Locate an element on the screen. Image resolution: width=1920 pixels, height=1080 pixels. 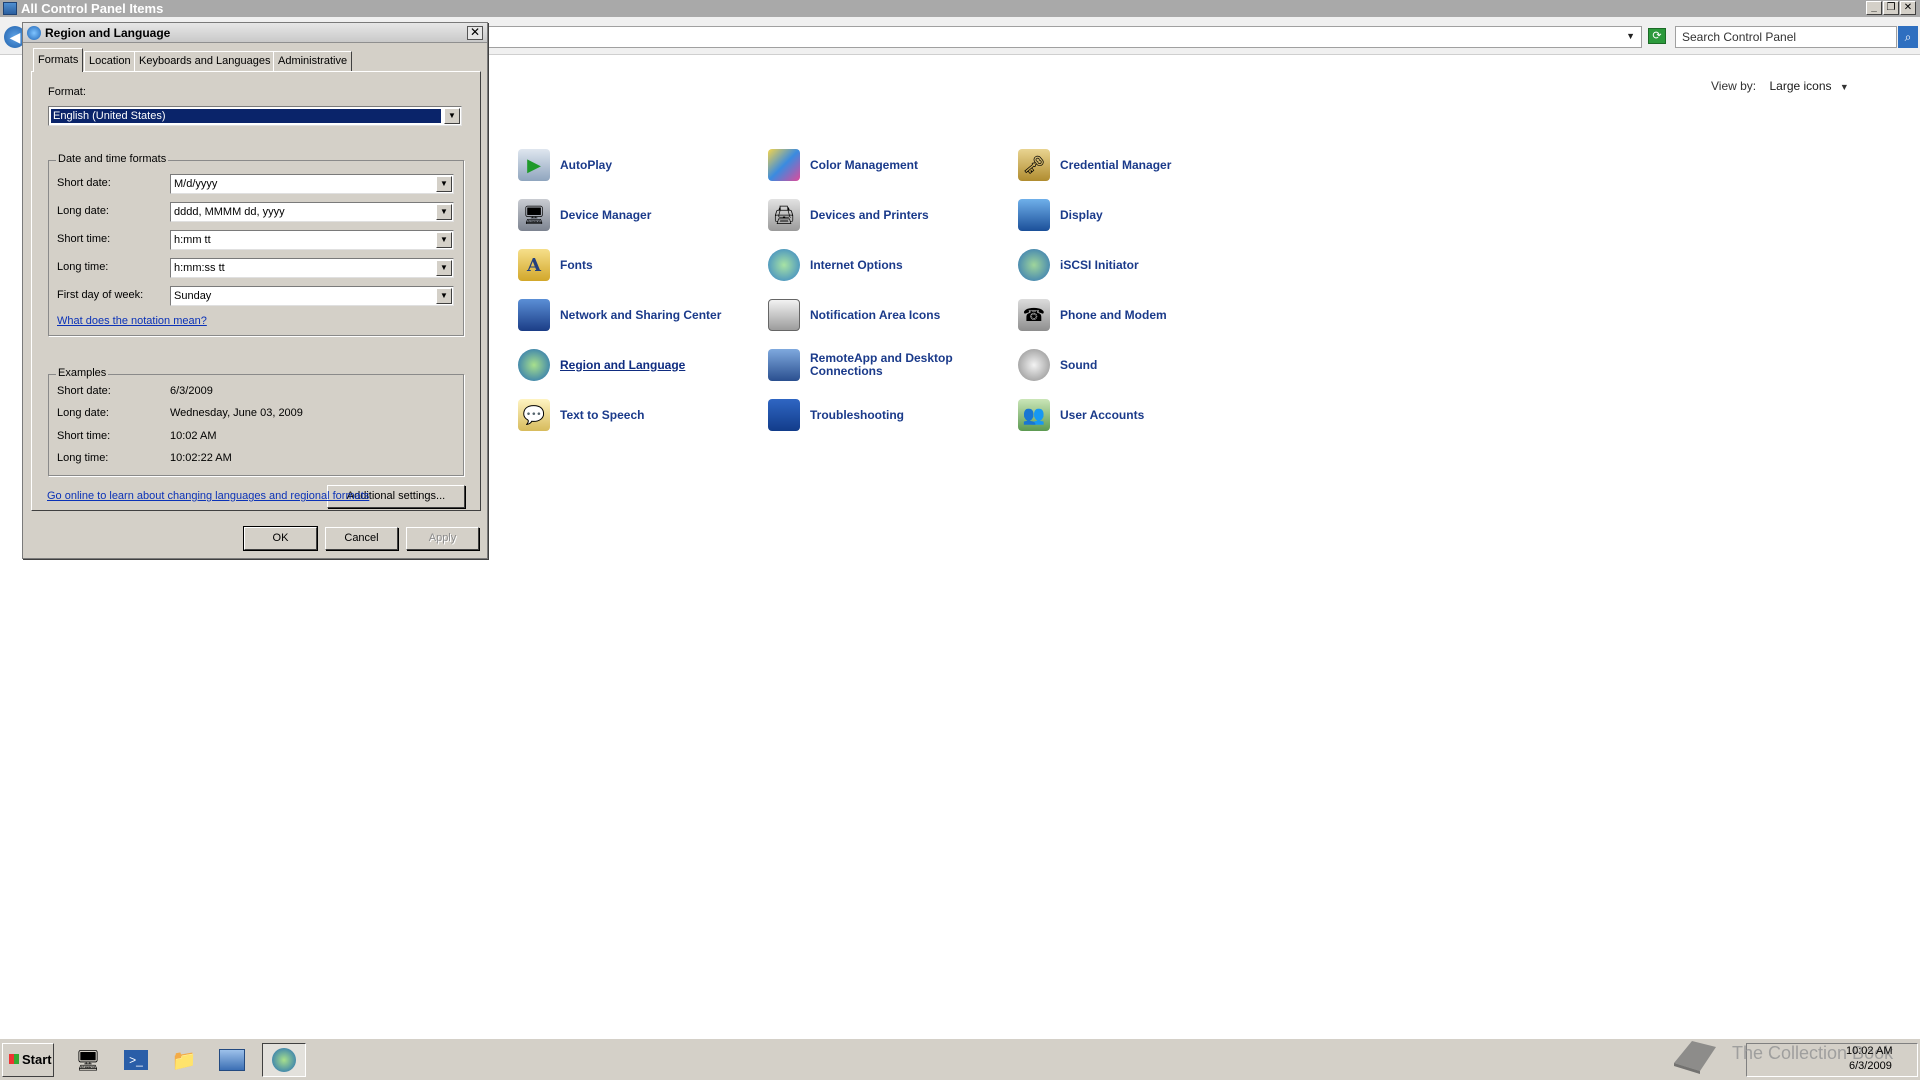
long-date-select: dddd, MMMM dd, yyyy ▼ is located at coordinates (312, 212).